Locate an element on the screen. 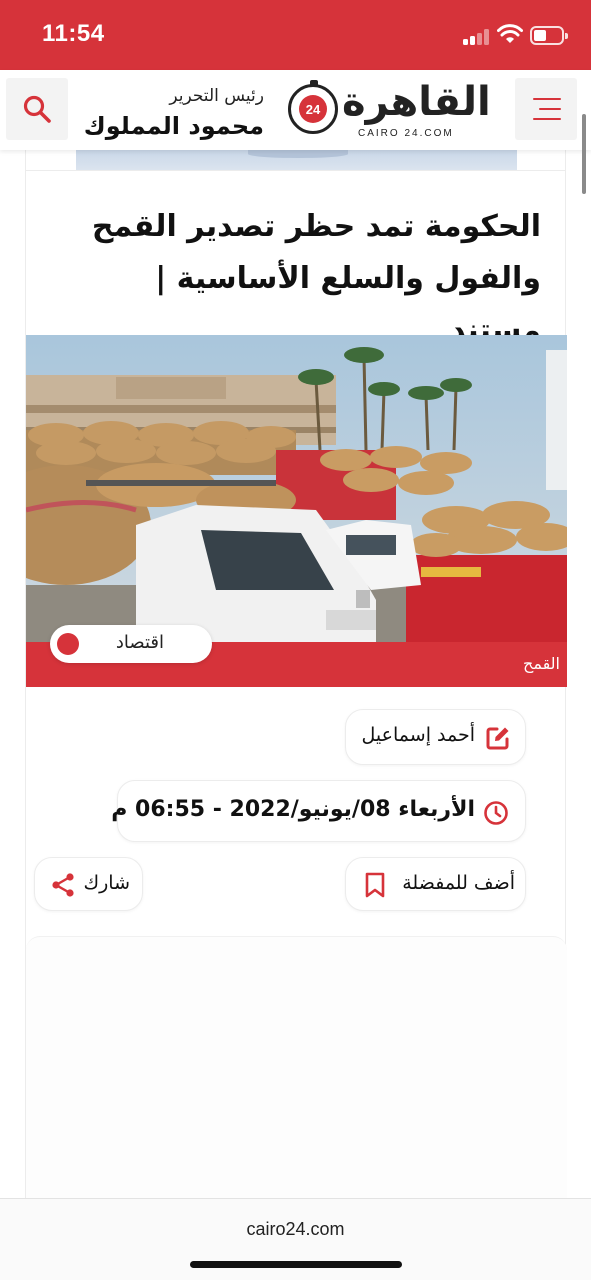  status-time: 11:54 is located at coordinates (73, 33).